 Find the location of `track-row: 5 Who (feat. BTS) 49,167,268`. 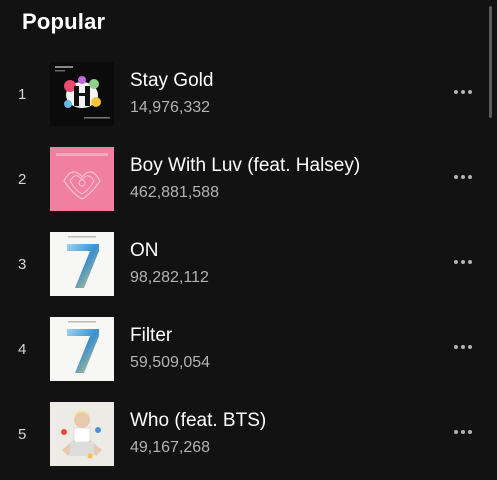

track-row: 5 Who (feat. BTS) 49,167,268 is located at coordinates (248, 433).